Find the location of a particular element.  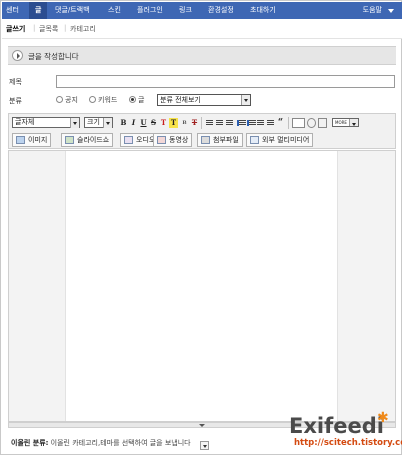

sub-navigation: 글쓰기 | 글목록 | 카테고리 is located at coordinates (202, 29).